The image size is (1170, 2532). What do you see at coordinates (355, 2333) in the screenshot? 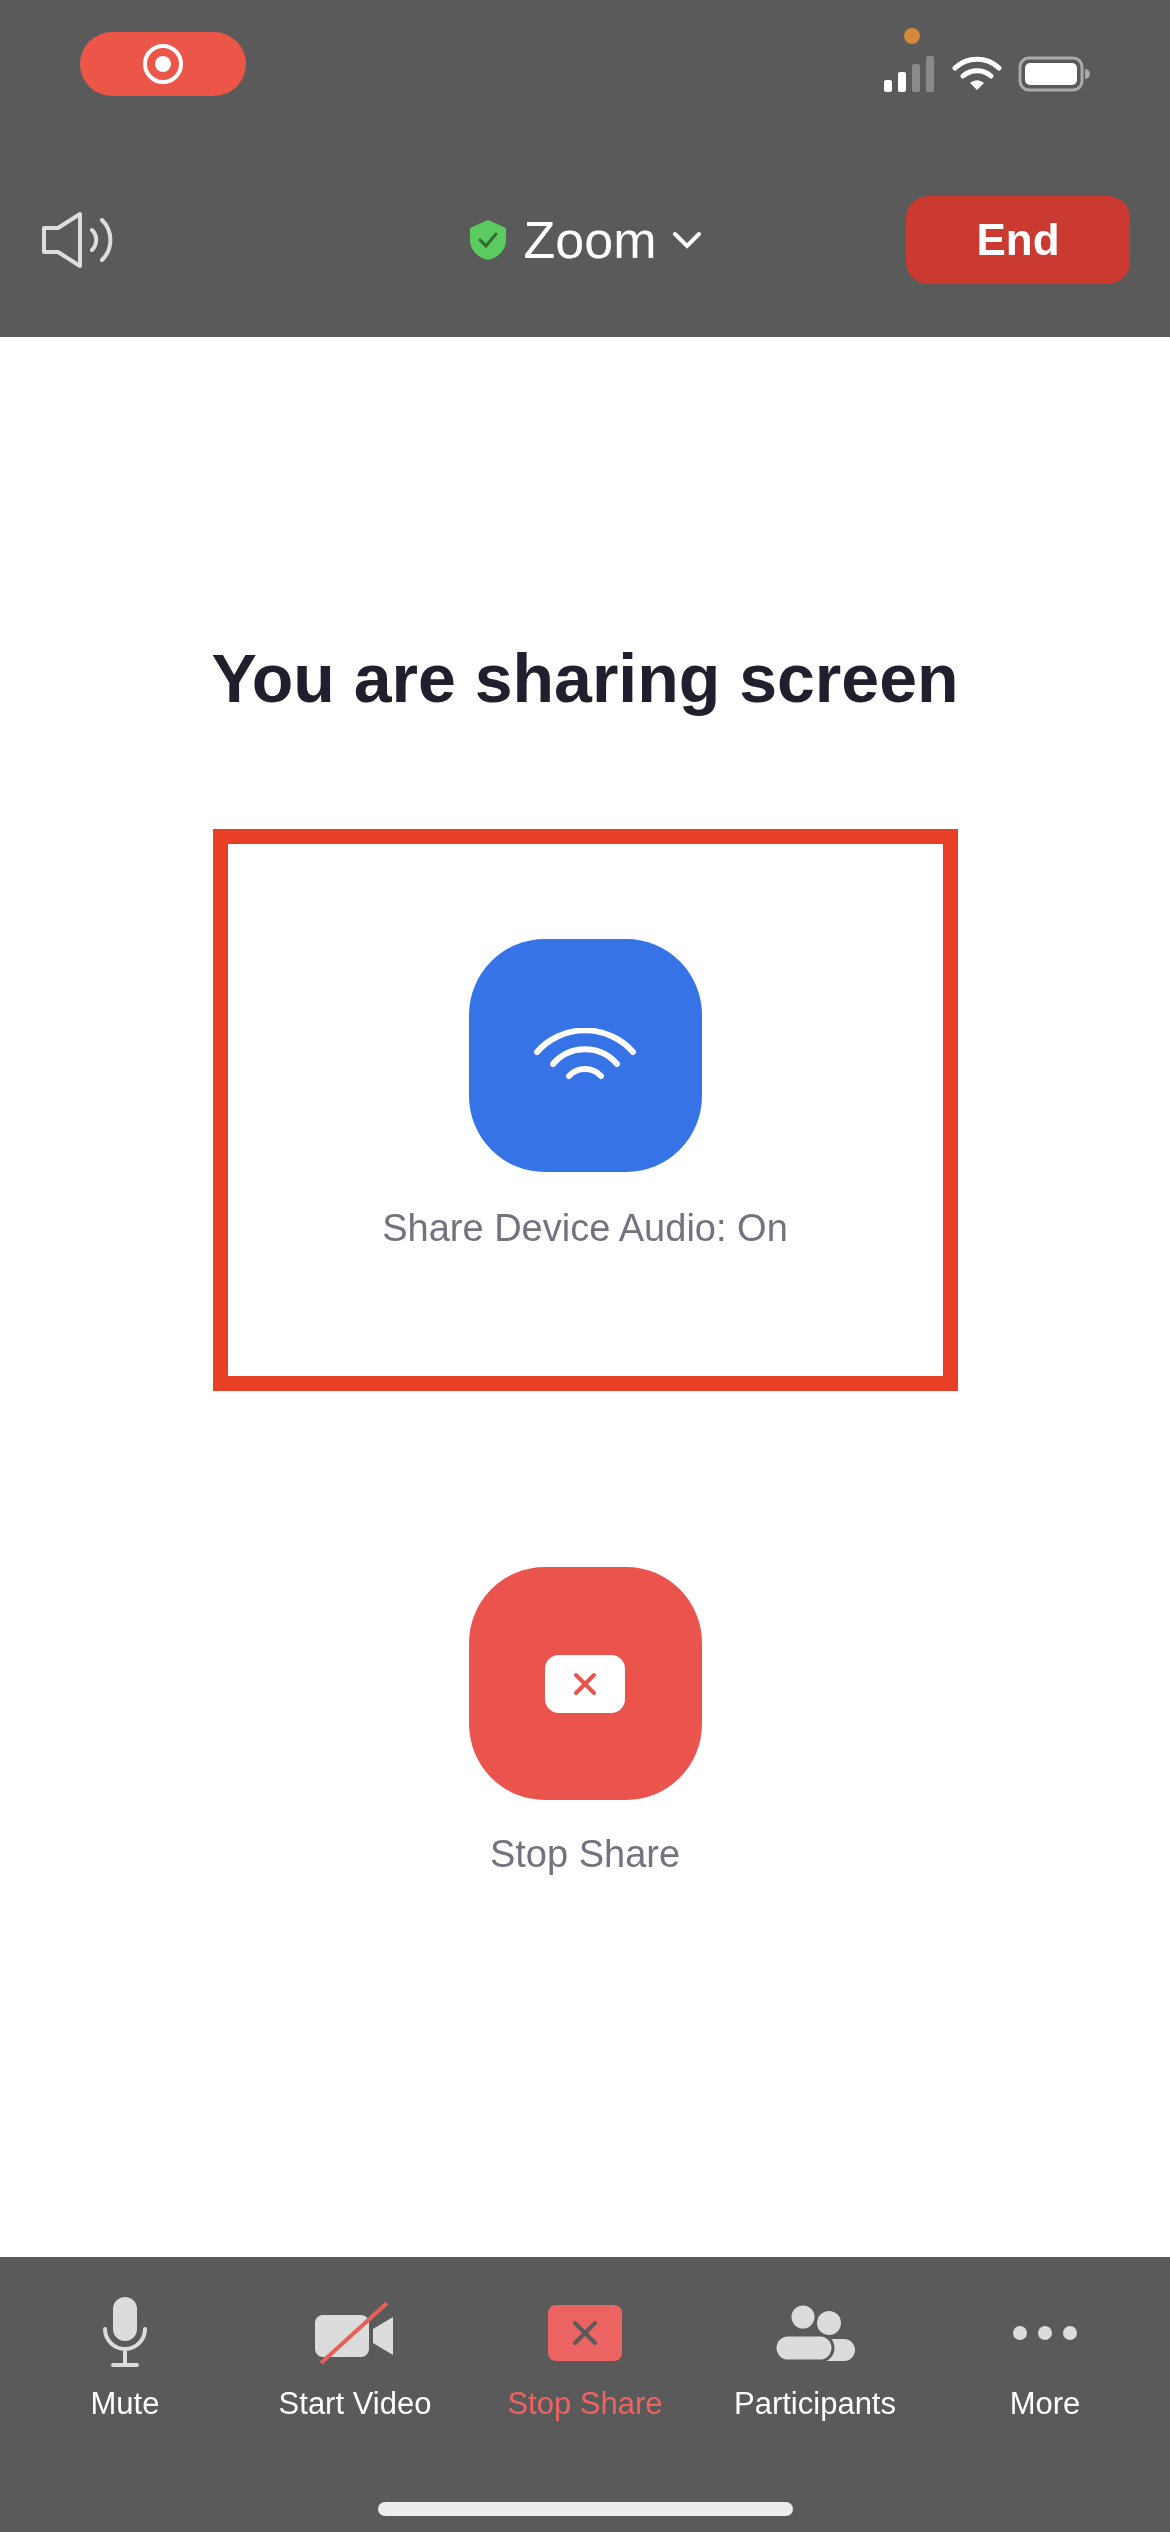
I see `video-off-icon` at bounding box center [355, 2333].